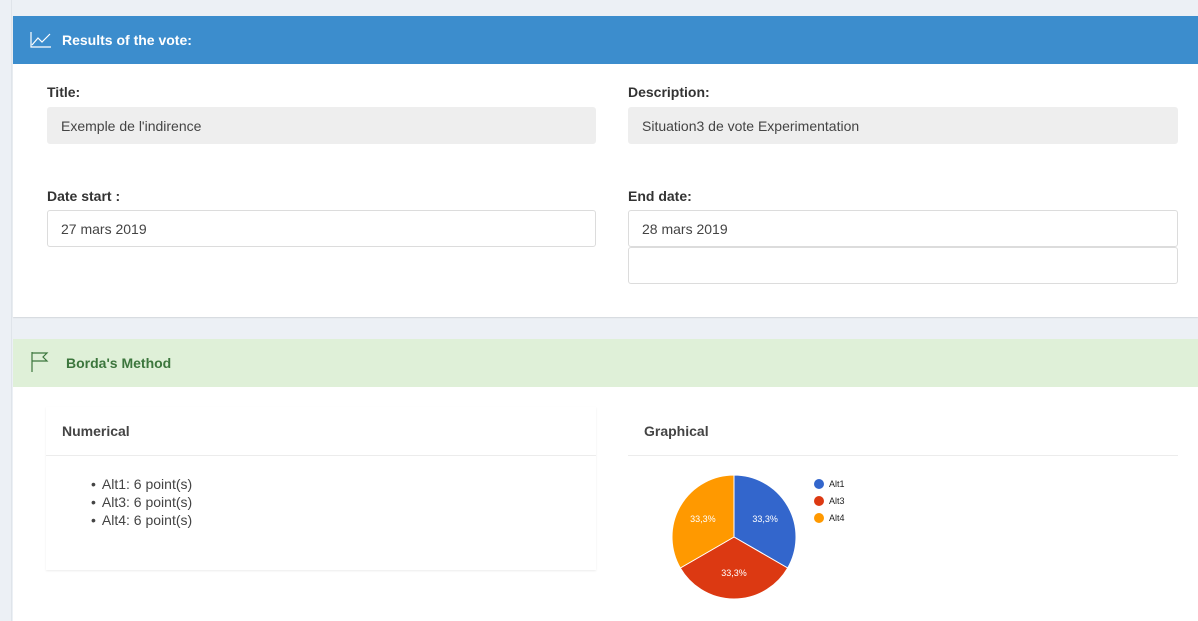  Describe the element at coordinates (837, 518) in the screenshot. I see `legend-label: Alt4` at that location.